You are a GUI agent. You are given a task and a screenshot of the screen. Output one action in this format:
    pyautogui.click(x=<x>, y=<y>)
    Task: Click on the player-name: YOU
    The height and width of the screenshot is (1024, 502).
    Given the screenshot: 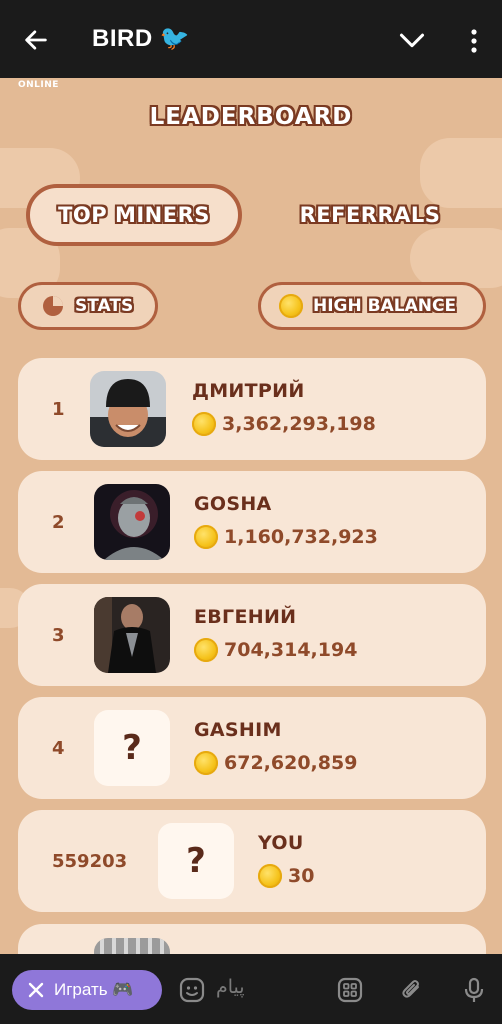 What is the action you would take?
    pyautogui.click(x=281, y=843)
    